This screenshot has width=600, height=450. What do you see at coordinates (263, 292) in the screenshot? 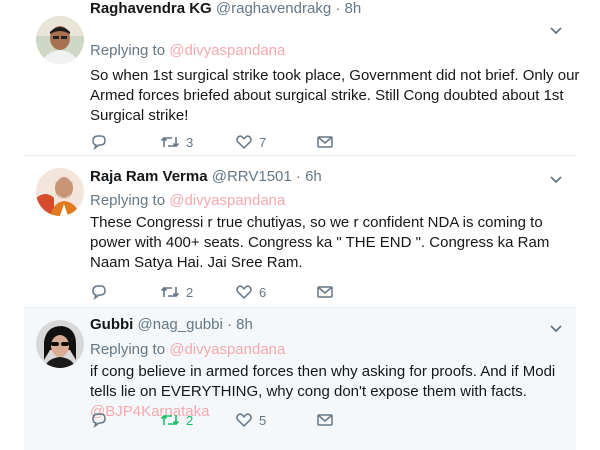
I see `like-count: 6` at bounding box center [263, 292].